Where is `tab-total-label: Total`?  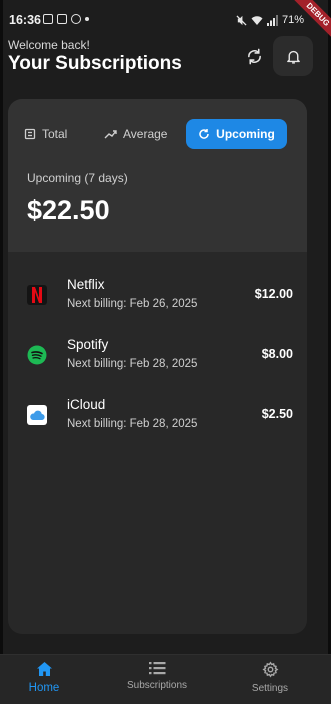 tab-total-label: Total is located at coordinates (55, 134).